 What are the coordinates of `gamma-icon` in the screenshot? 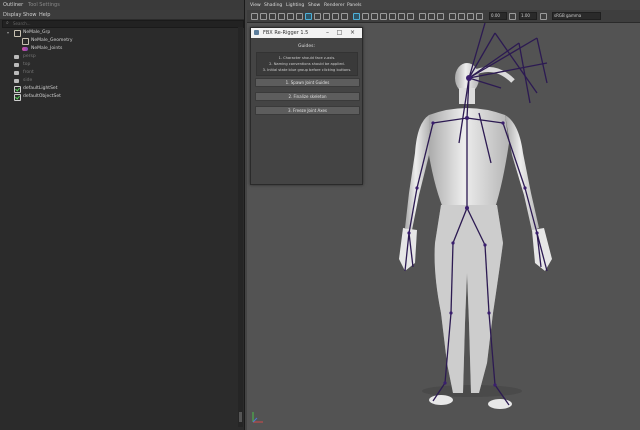 It's located at (512, 16).